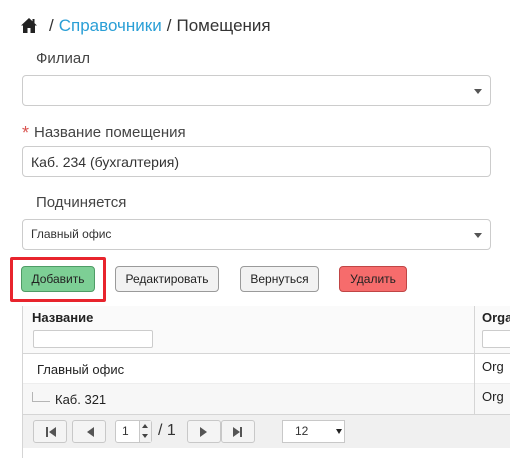 This screenshot has width=510, height=458. I want to click on edit-button: Редактировать, so click(167, 279).